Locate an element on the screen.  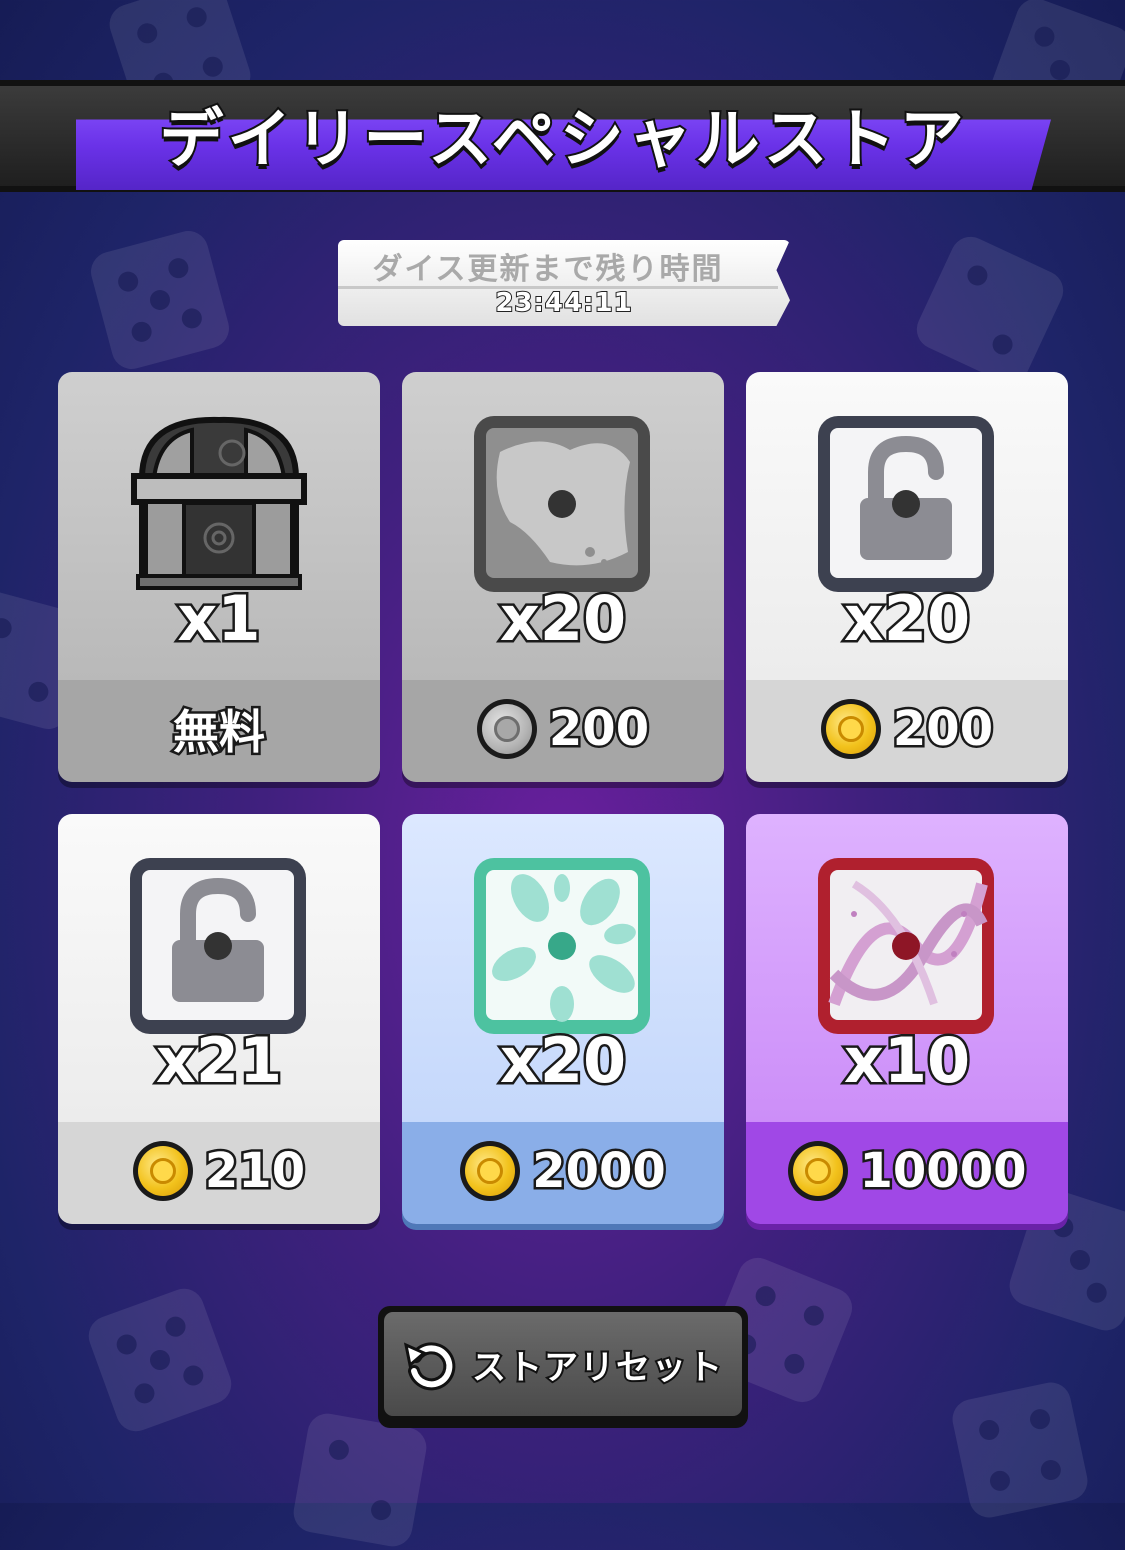
shop-card-smoke-dice: x20 200 is located at coordinates (563, 577).